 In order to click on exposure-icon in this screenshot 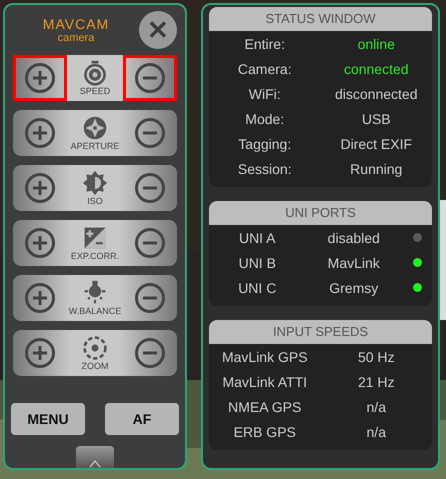, I will do `click(95, 238)`.